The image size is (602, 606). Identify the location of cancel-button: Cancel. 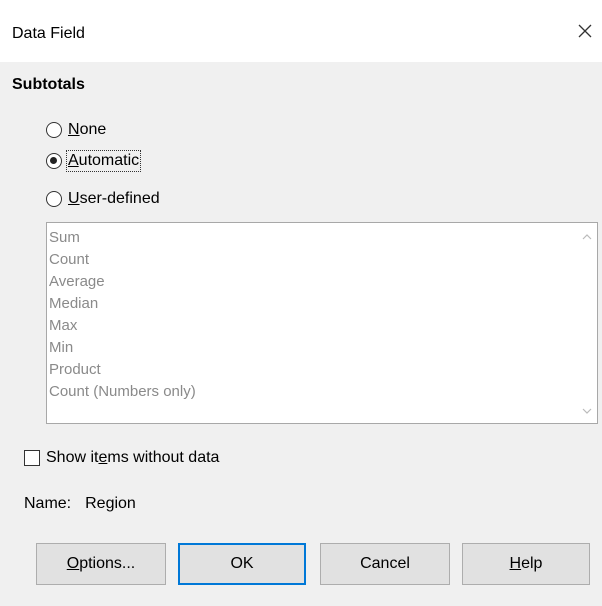
(385, 564).